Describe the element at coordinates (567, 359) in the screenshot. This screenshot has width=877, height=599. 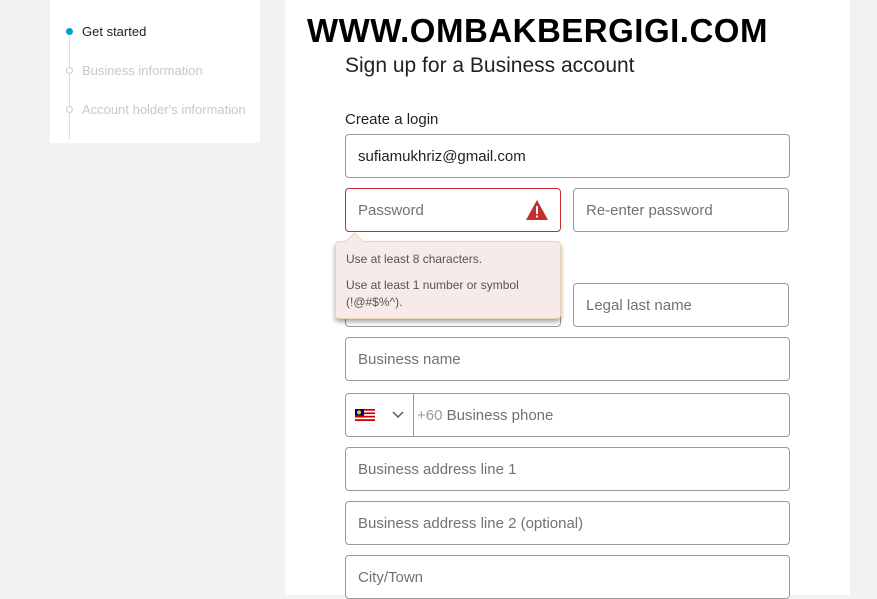
I see `business-name-field: Business name` at that location.